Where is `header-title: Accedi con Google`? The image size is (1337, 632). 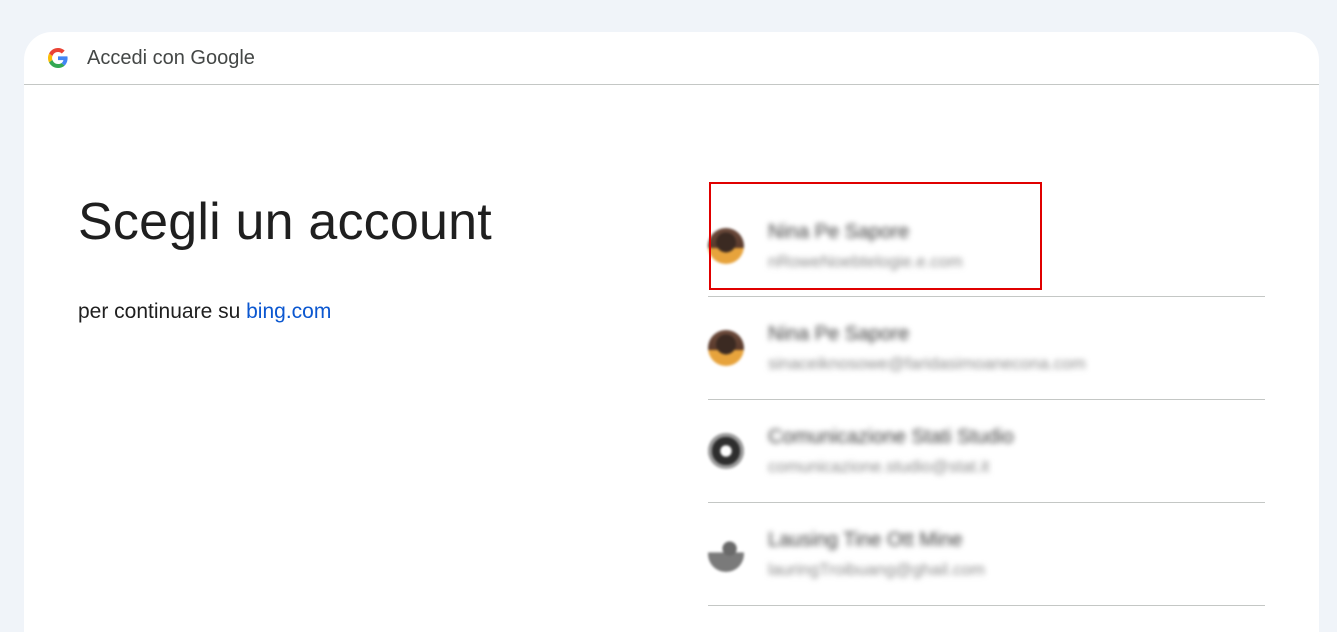
header-title: Accedi con Google is located at coordinates (171, 57).